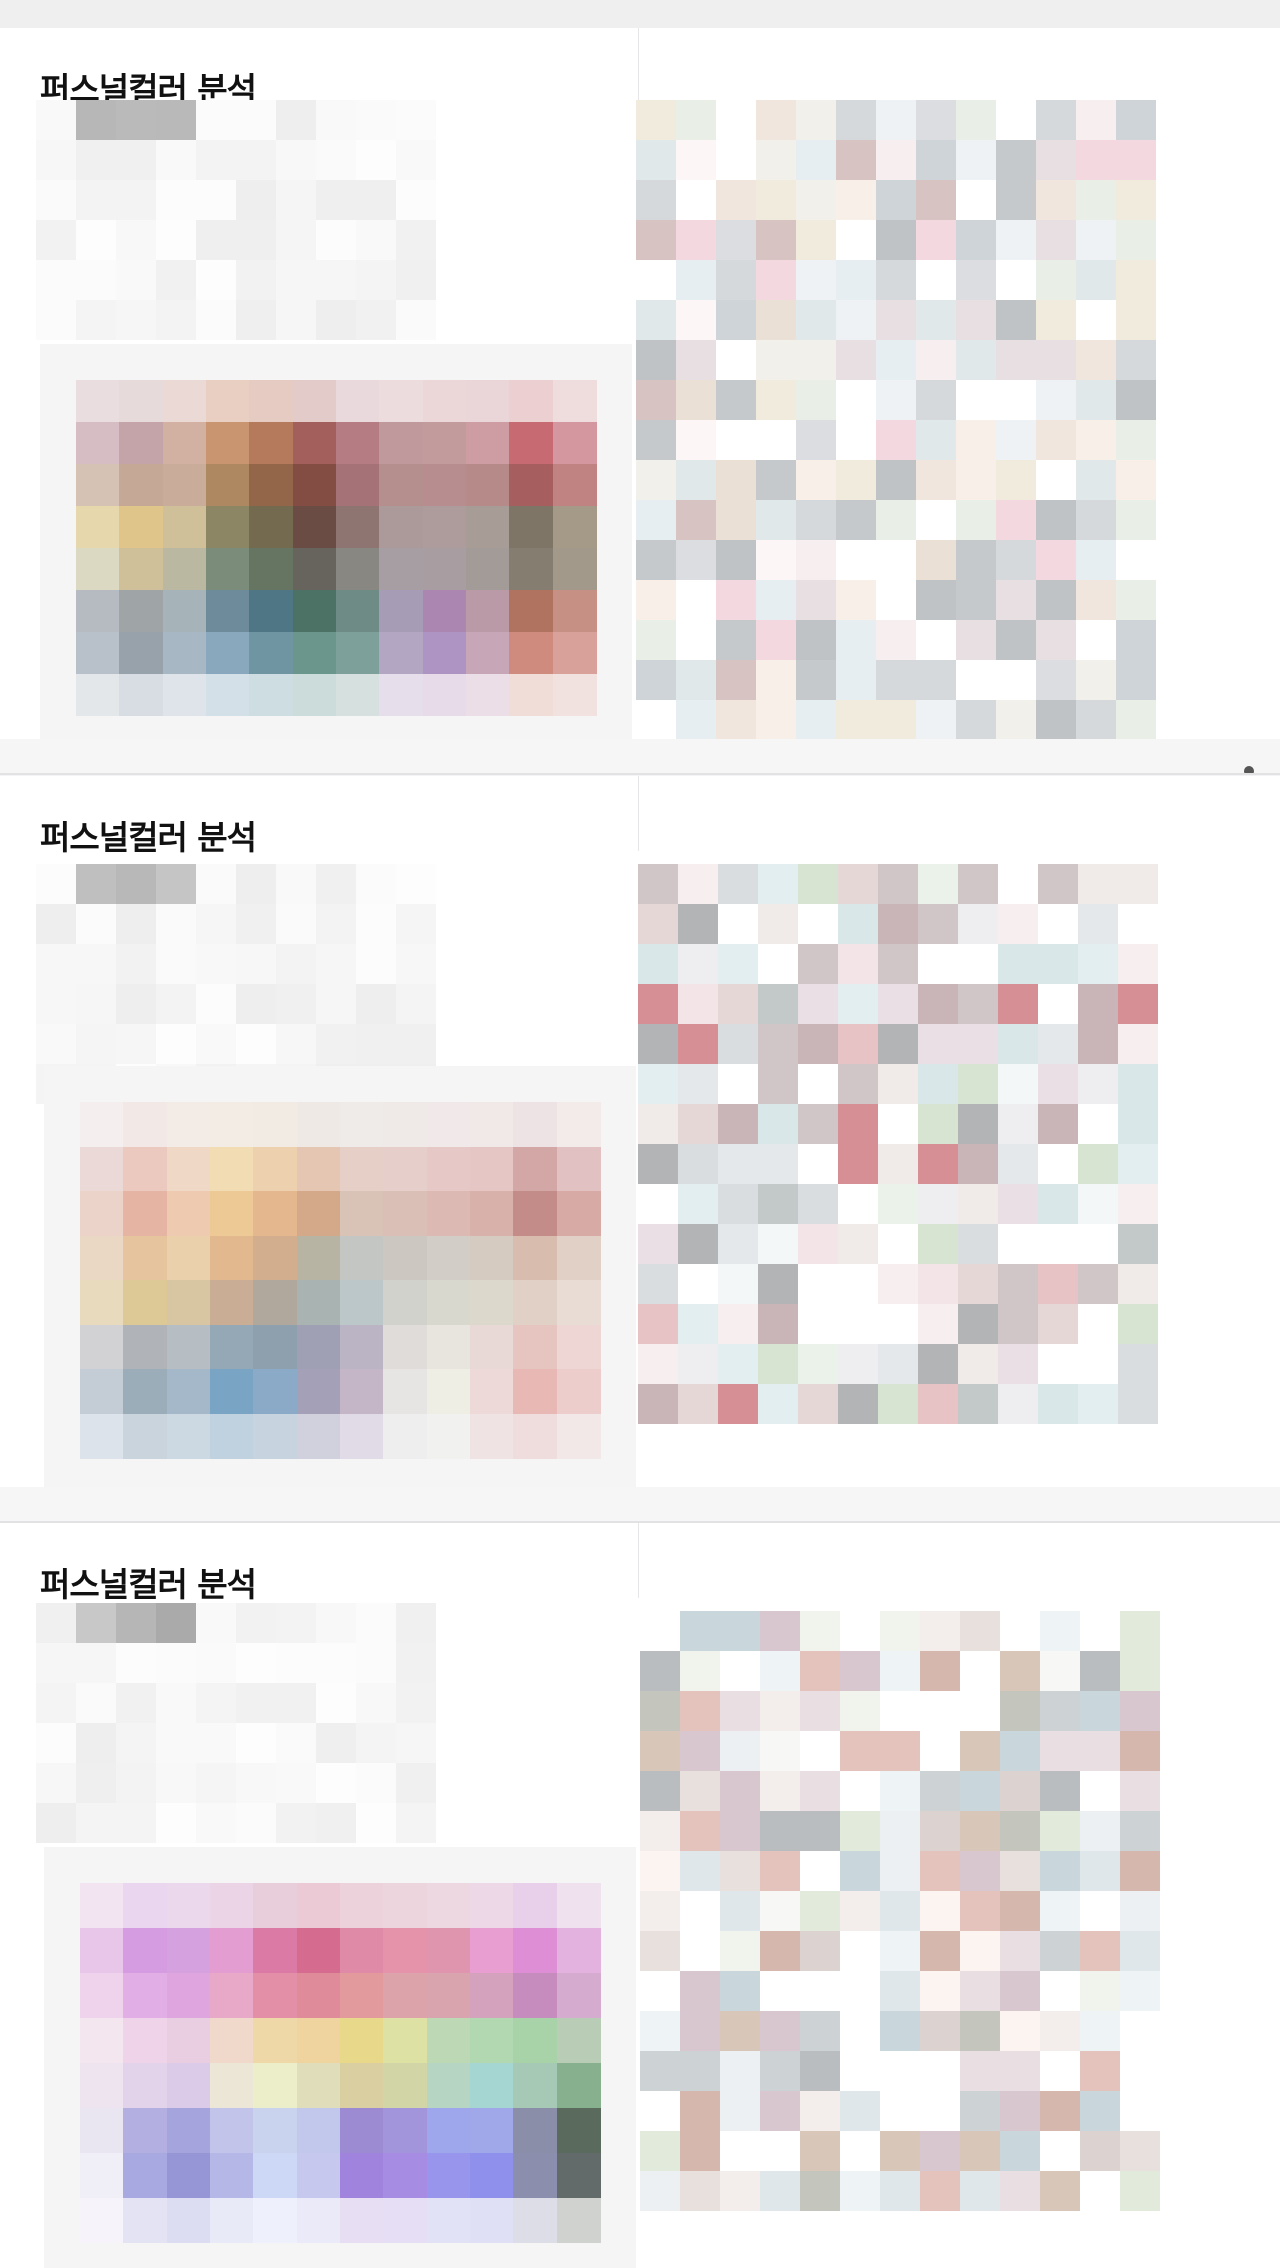  Describe the element at coordinates (1249, 769) in the screenshot. I see `carousel-indicator-icon` at that location.